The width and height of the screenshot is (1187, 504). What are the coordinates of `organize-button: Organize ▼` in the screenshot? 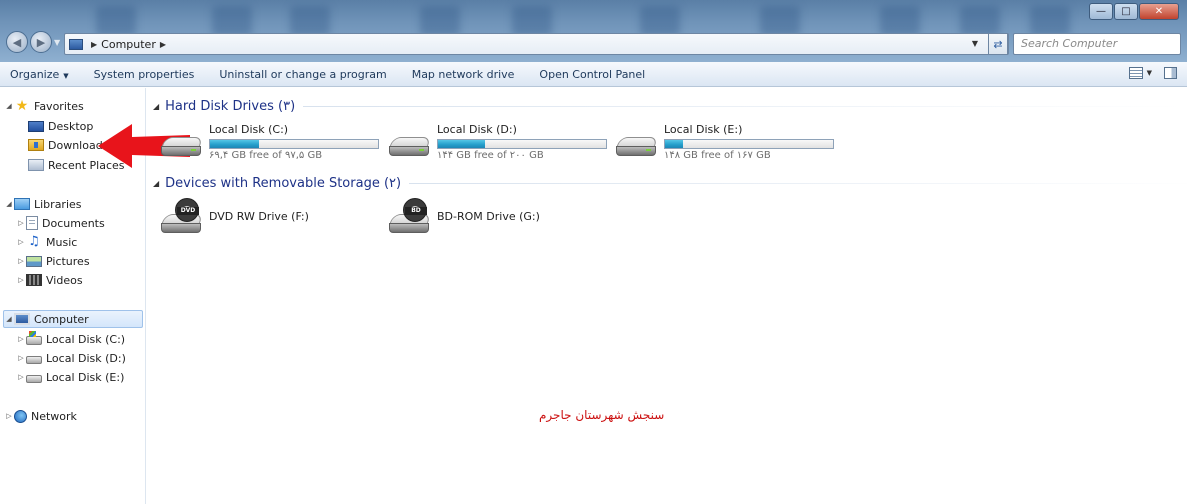 It's located at (39, 74).